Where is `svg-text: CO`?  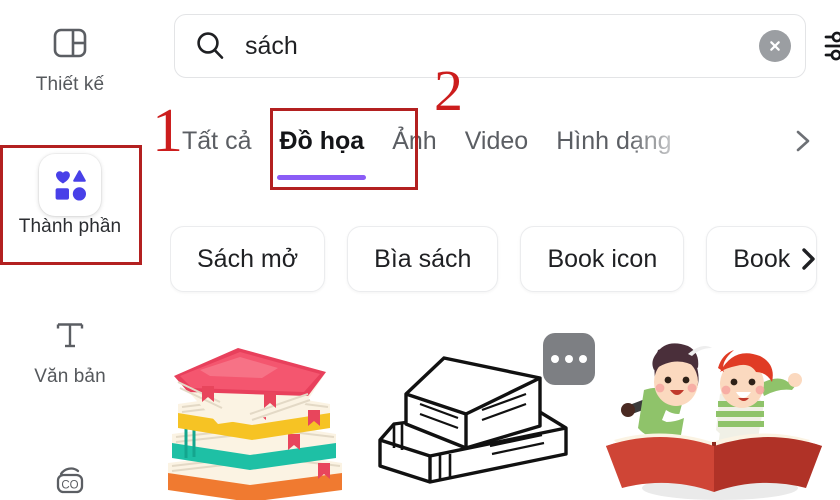 svg-text: CO is located at coordinates (69, 486).